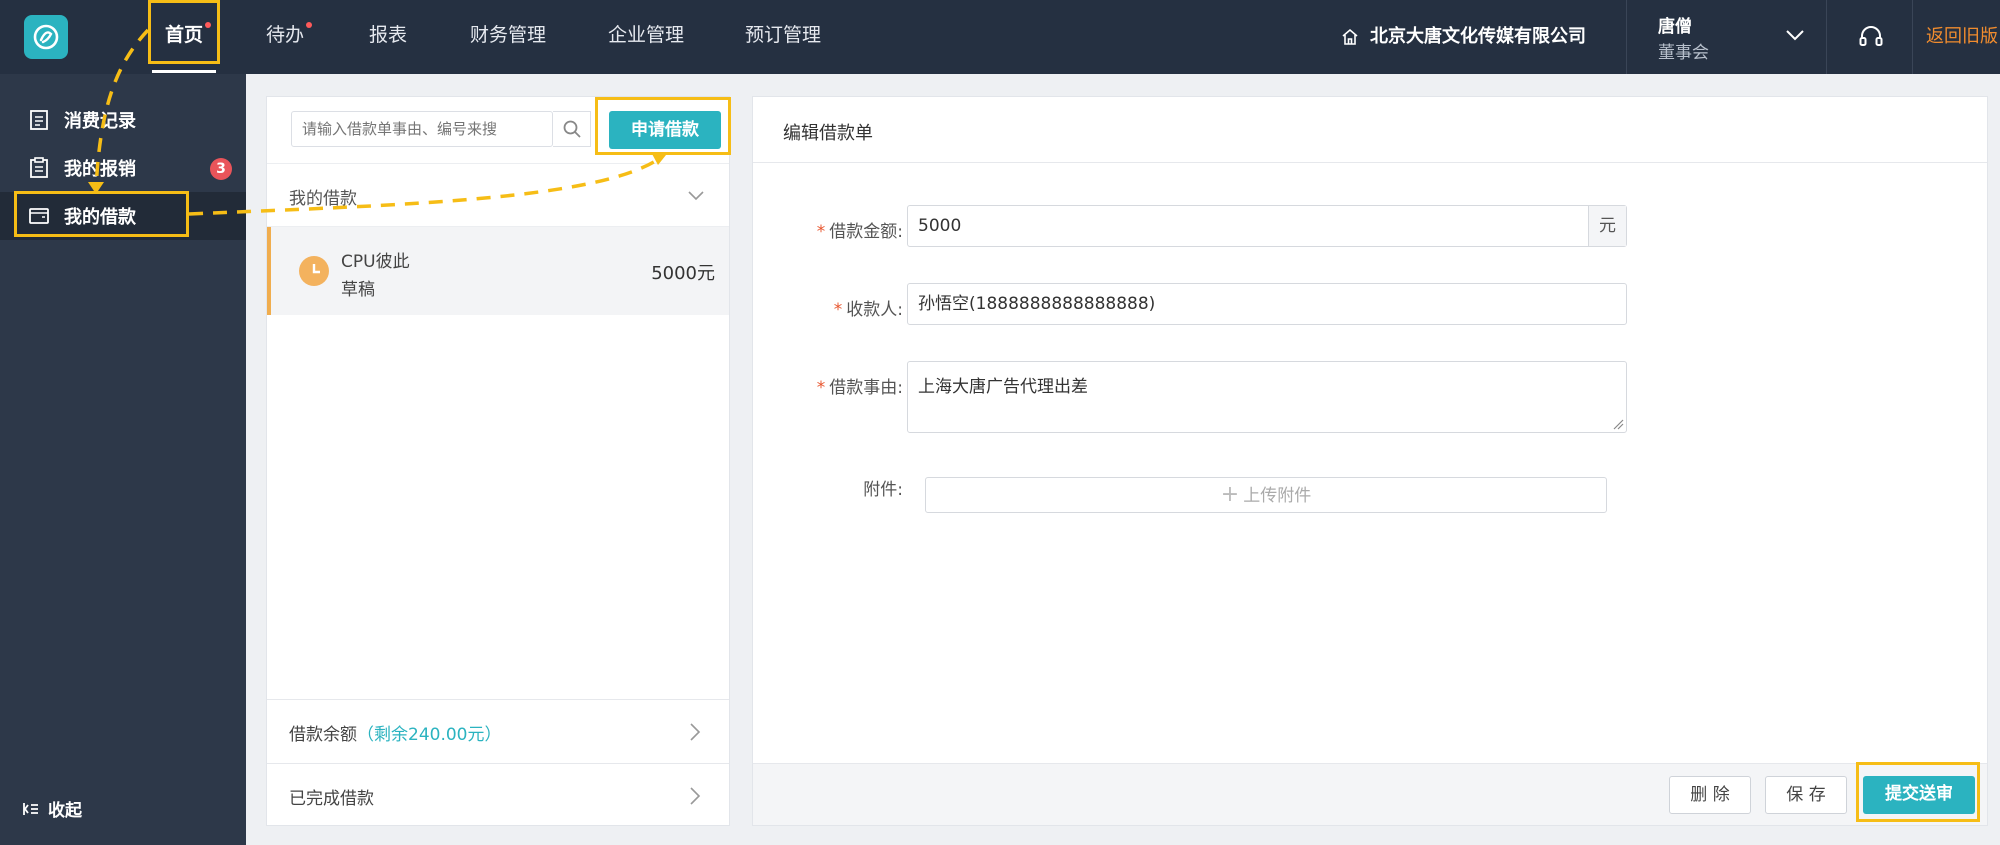 The width and height of the screenshot is (2000, 845). I want to click on loan-status: 草稿, so click(358, 290).